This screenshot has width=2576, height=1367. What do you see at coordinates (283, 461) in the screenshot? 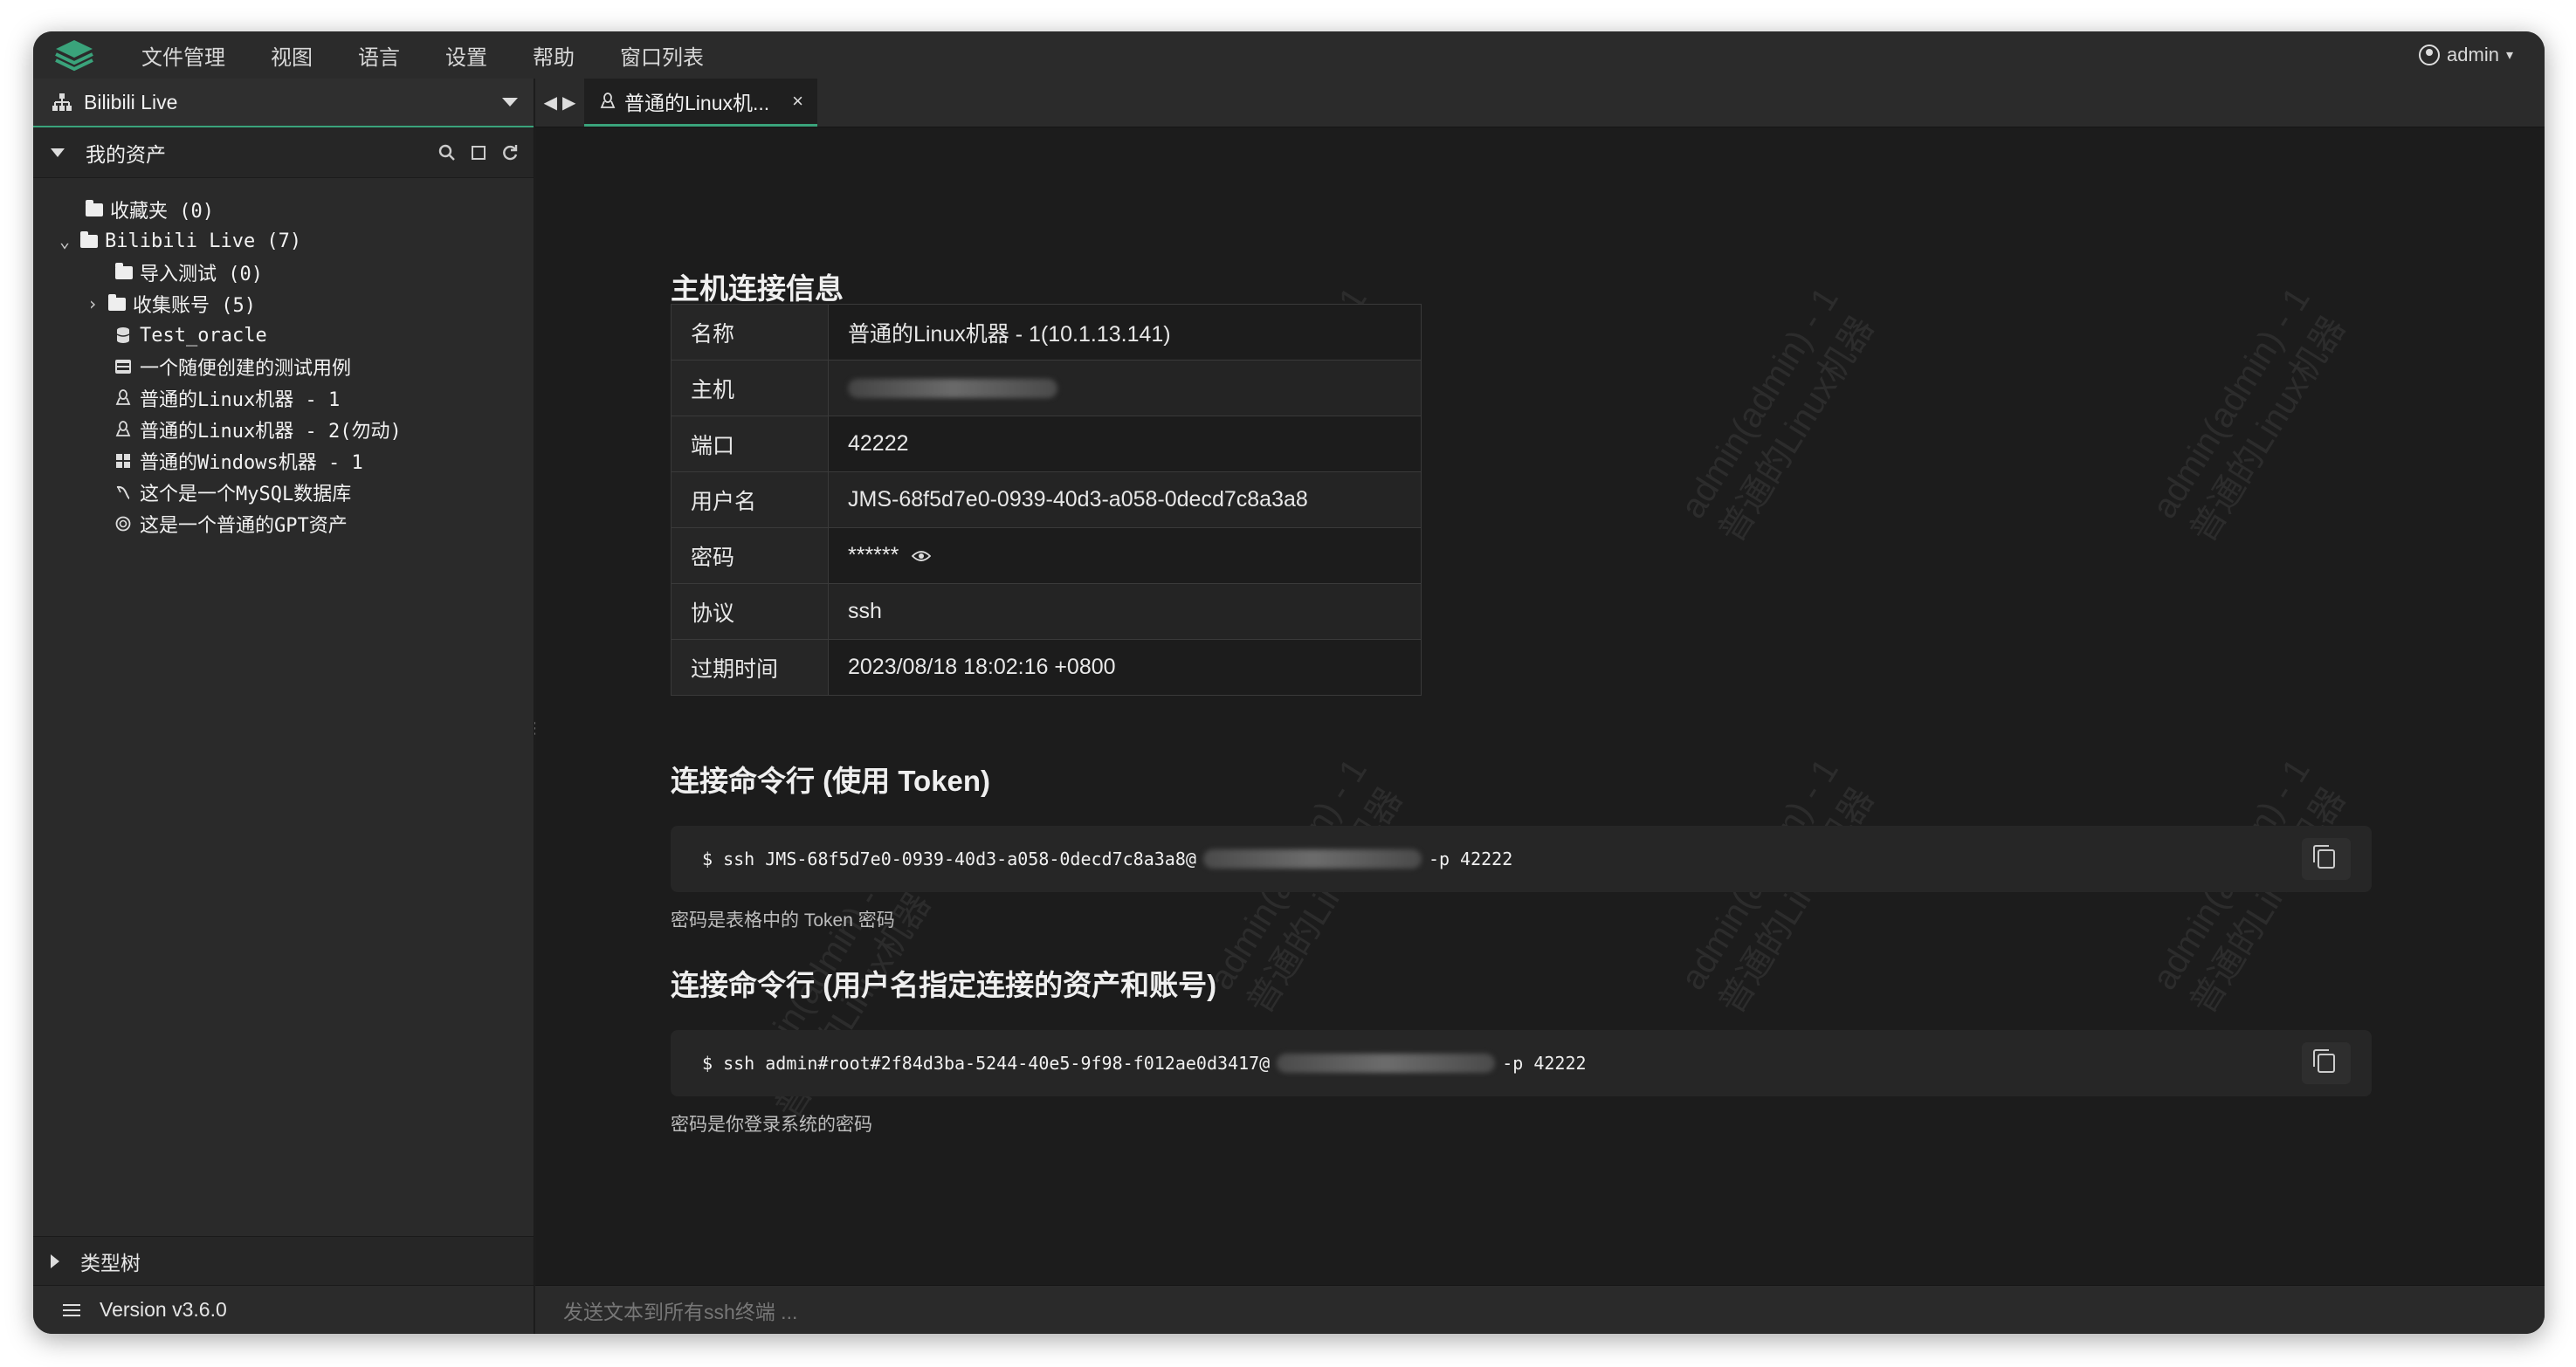
I see `tree-node-windows-1: 普通的Windows机器 - 1` at bounding box center [283, 461].